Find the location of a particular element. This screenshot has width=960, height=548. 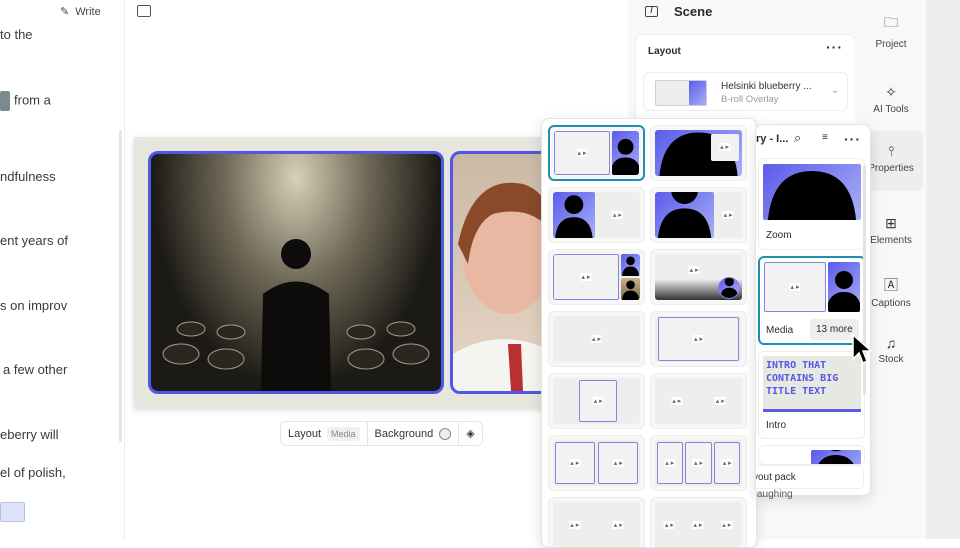

layout-option-partial is located at coordinates (811, 455).